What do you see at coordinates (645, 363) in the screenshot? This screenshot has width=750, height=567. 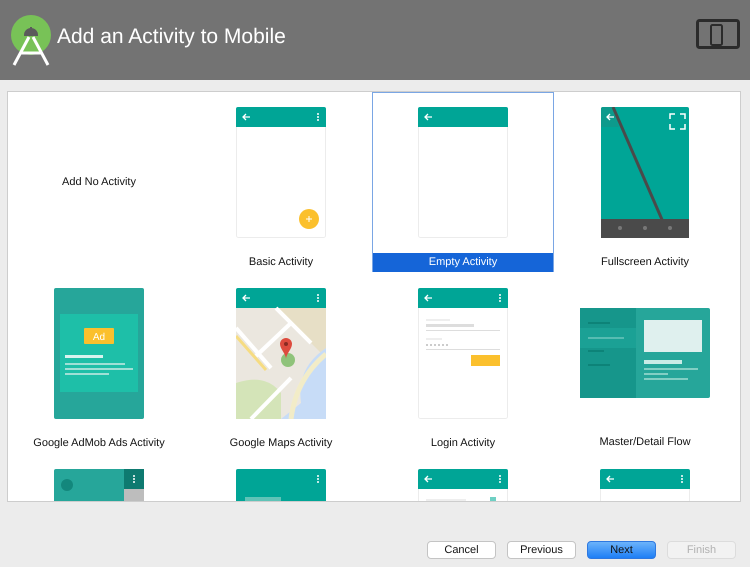 I see `activity-tile: Master/Detail Flow` at bounding box center [645, 363].